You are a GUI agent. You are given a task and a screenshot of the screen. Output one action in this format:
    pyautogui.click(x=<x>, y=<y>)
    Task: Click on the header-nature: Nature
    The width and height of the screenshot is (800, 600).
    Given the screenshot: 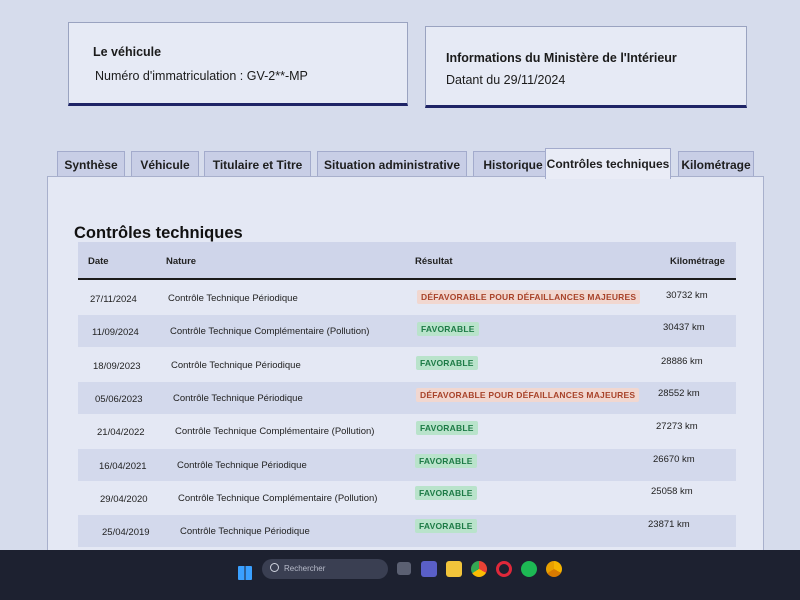 What is the action you would take?
    pyautogui.click(x=181, y=261)
    